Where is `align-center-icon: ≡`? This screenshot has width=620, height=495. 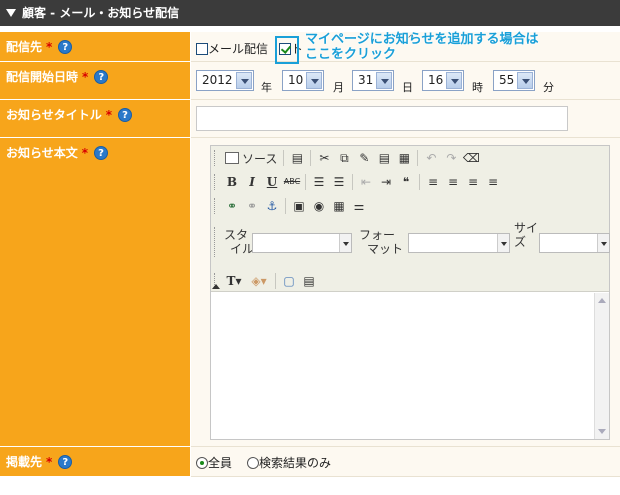
align-center-icon: ≡ is located at coordinates (453, 182).